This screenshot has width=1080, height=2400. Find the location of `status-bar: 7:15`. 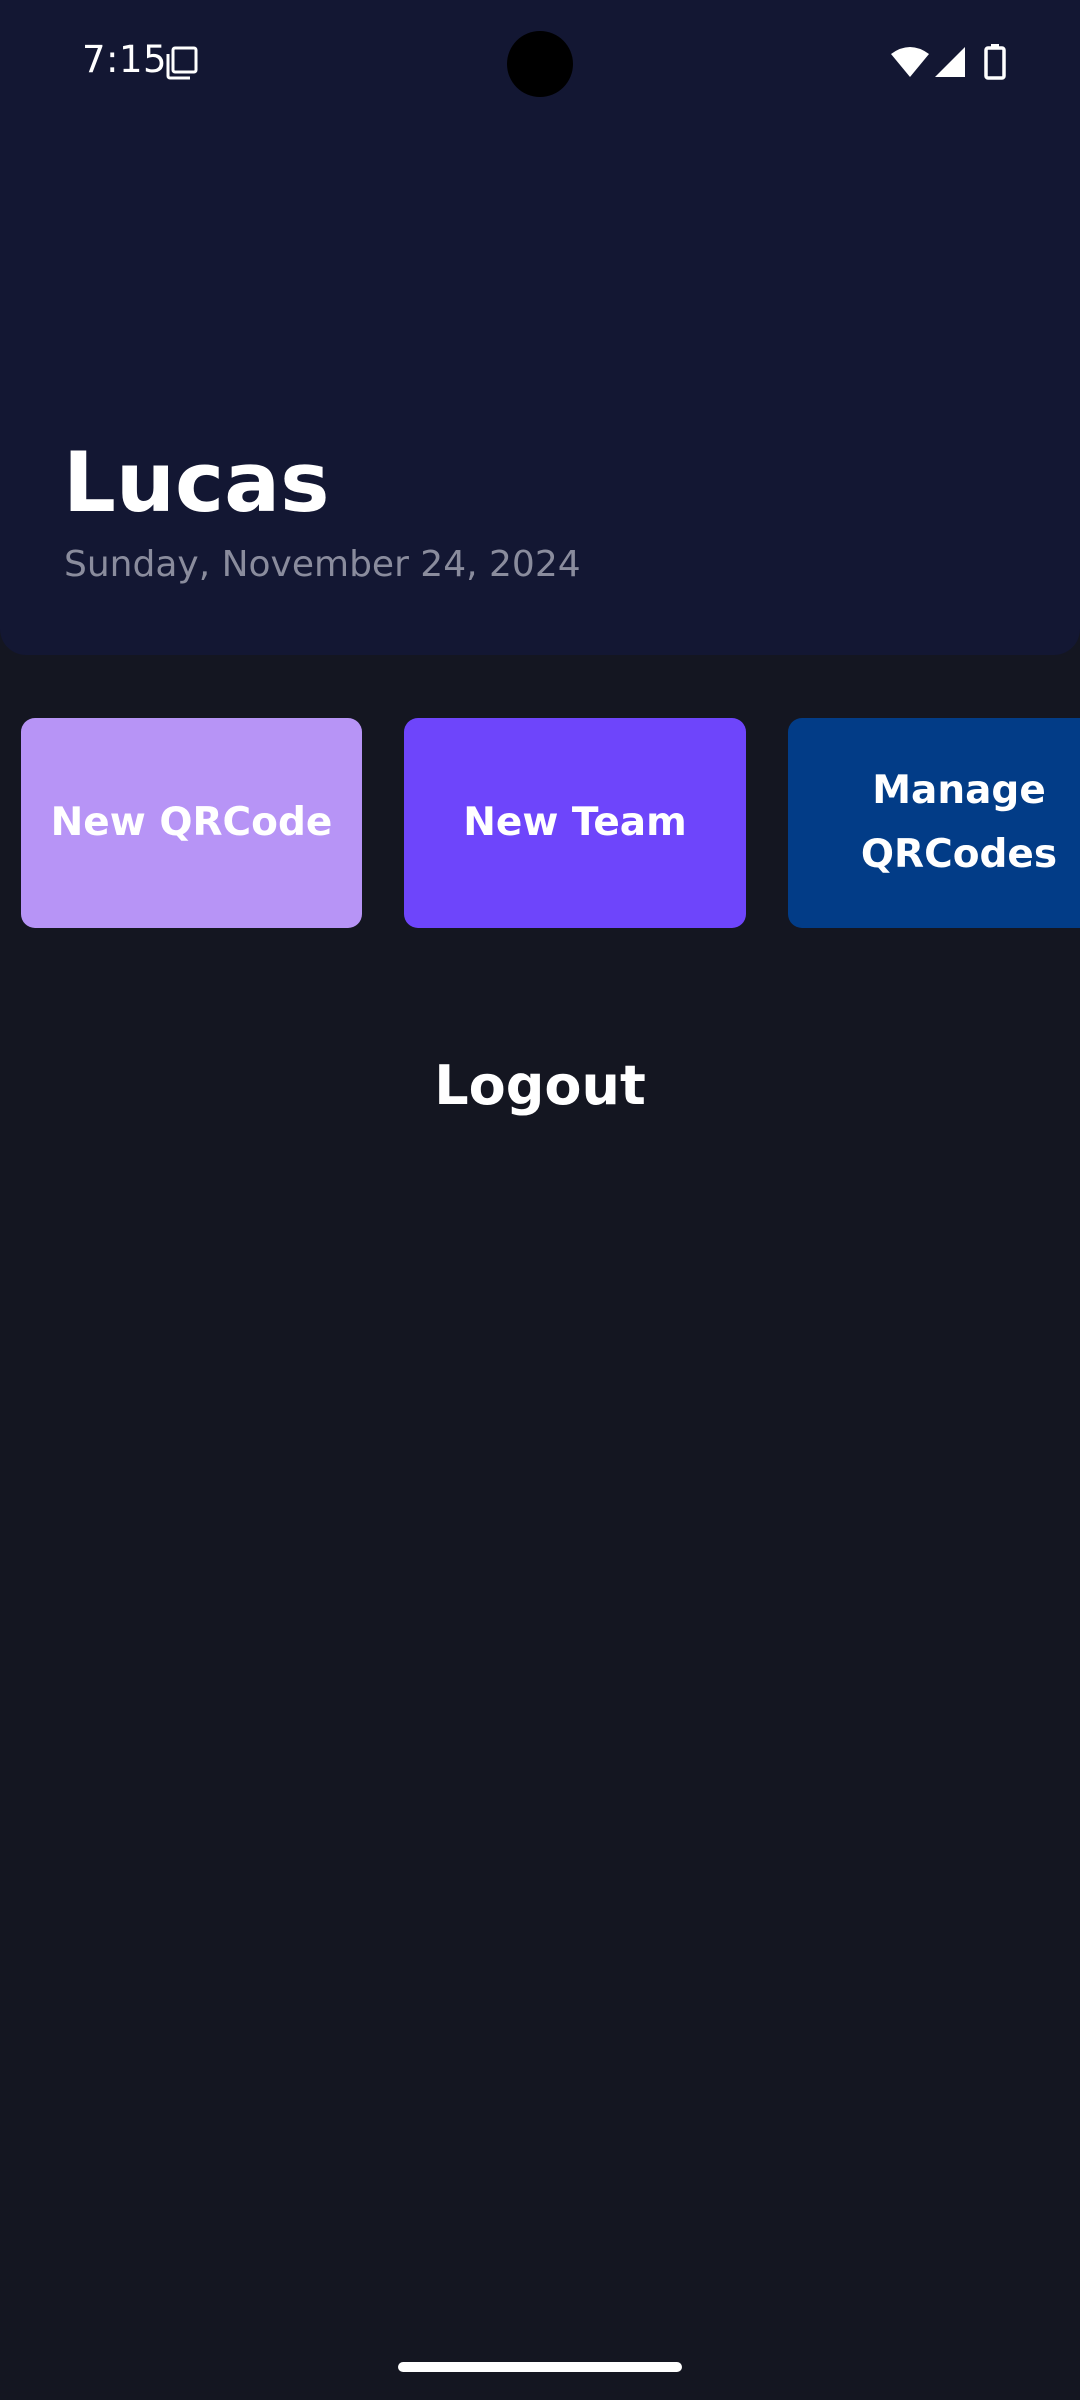

status-bar: 7:15 is located at coordinates (540, 65).